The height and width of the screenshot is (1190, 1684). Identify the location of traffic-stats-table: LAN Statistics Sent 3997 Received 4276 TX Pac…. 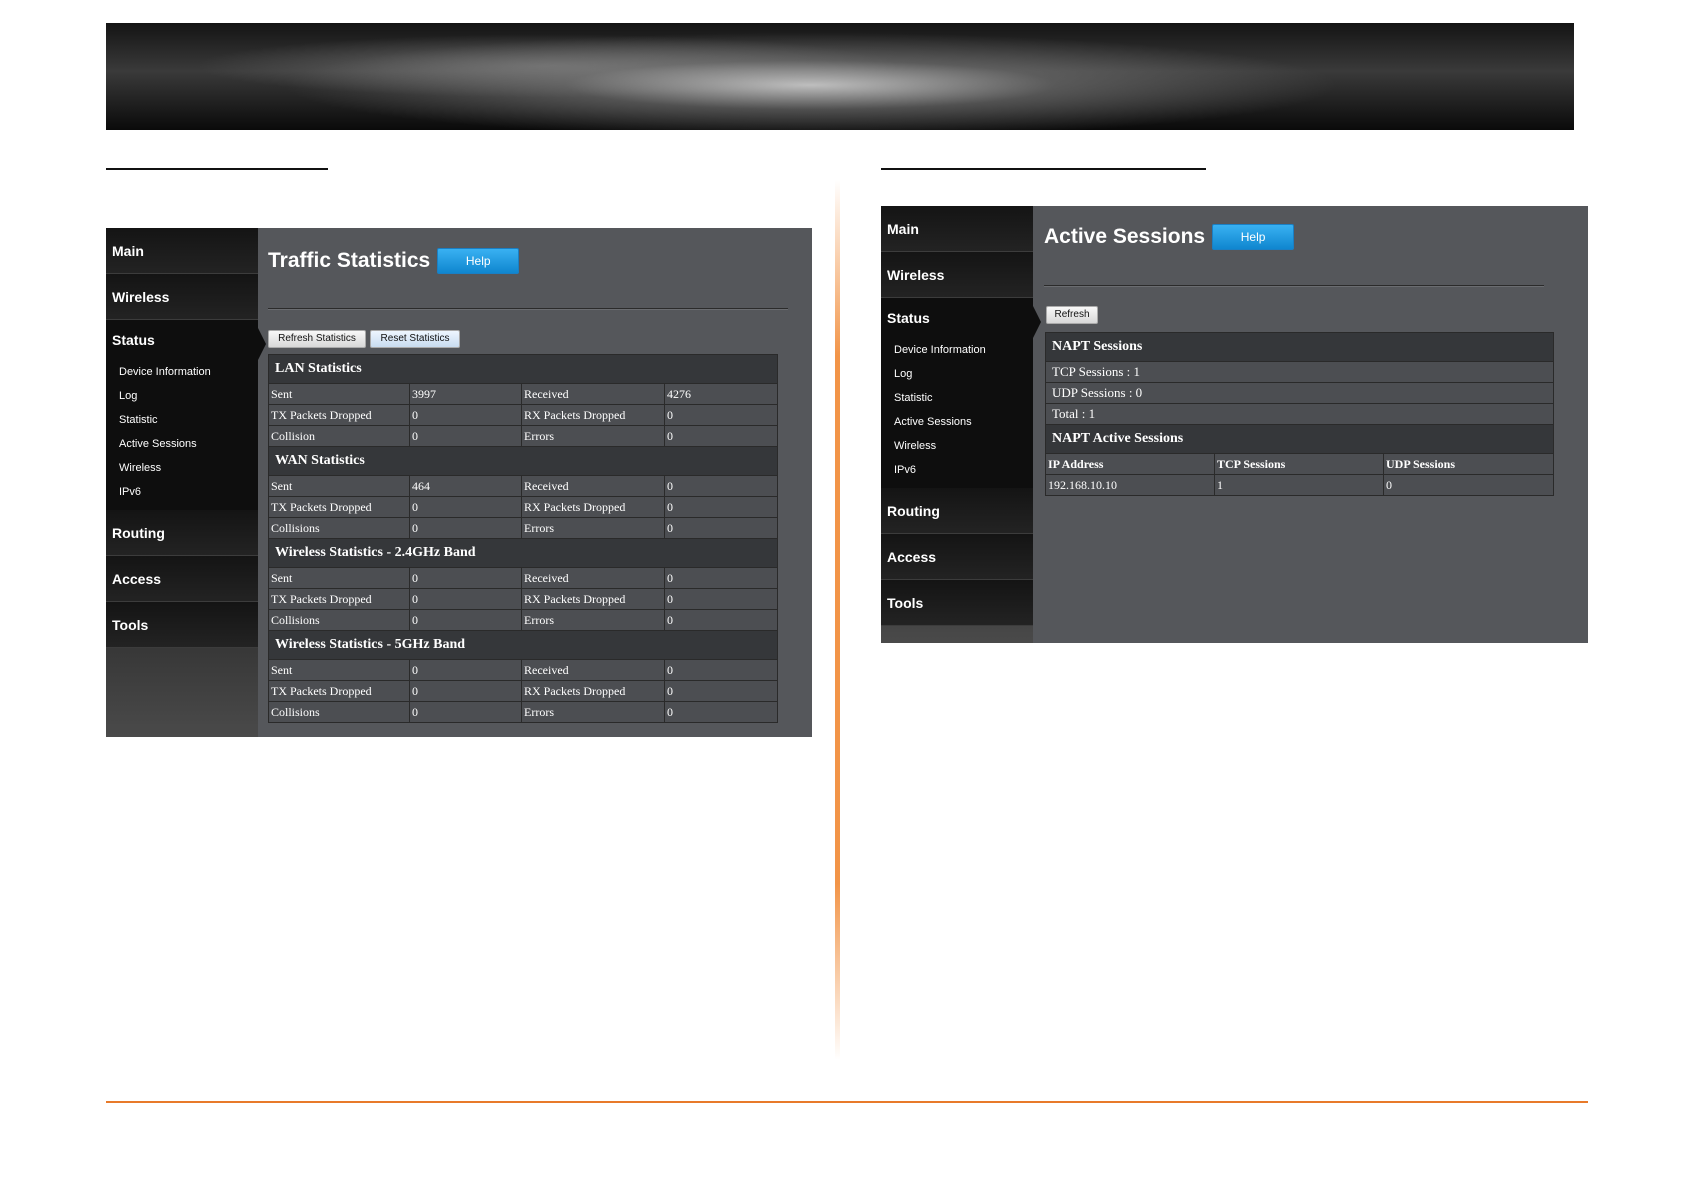
(523, 538).